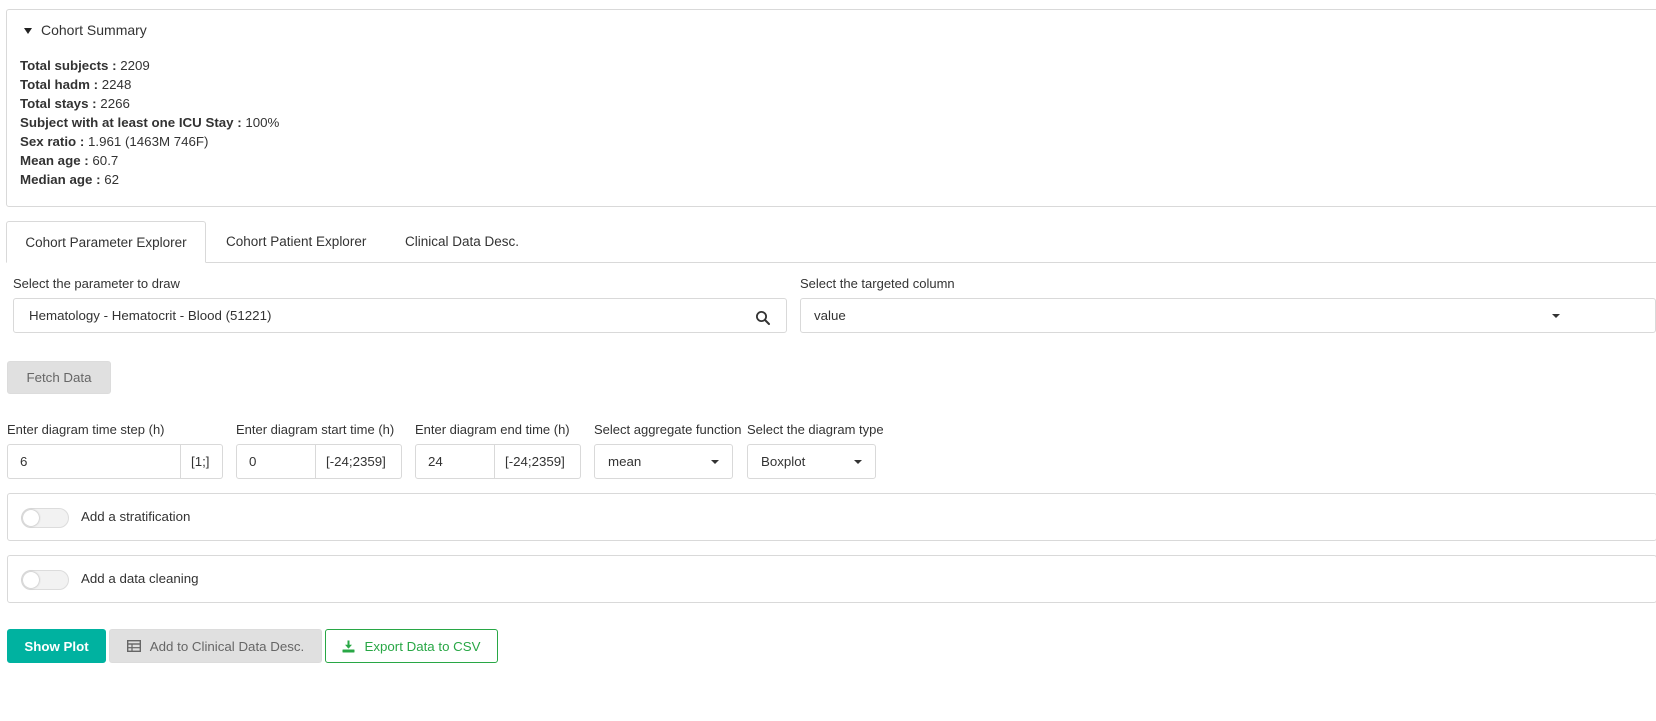 The image size is (1656, 721). I want to click on stratification-panel: Add a stratification, so click(831, 517).